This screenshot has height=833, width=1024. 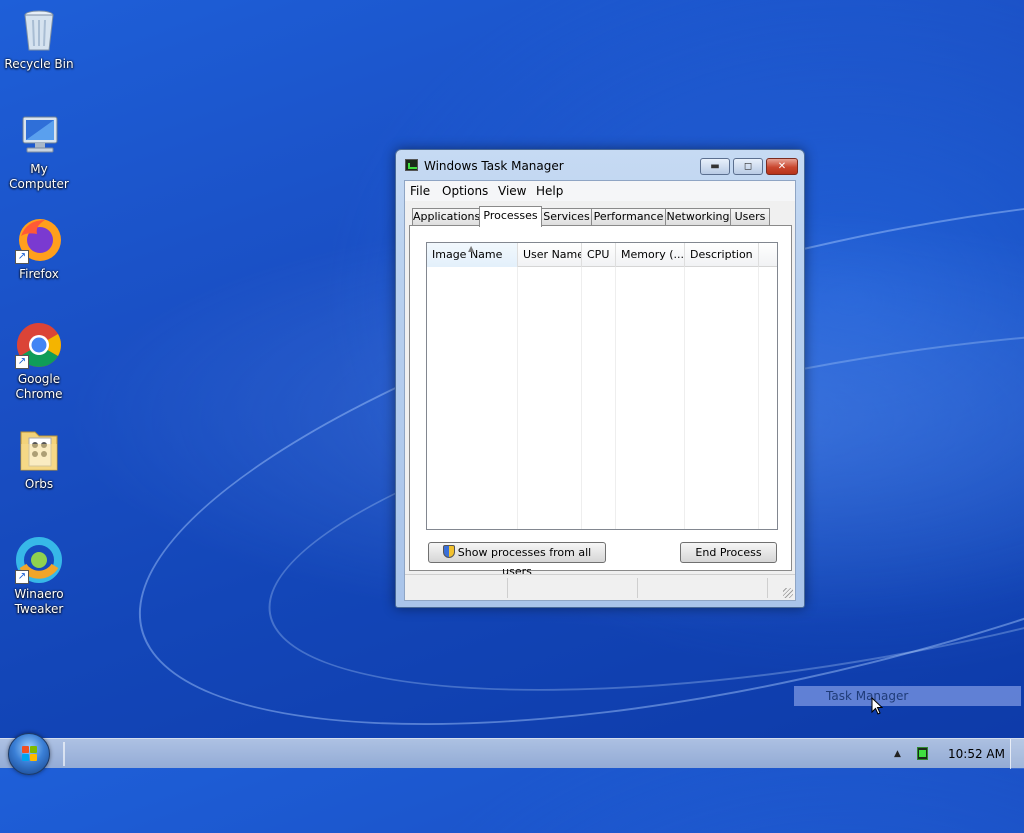 What do you see at coordinates (517, 560) in the screenshot?
I see `show-all-processes-button: Show processes from all users` at bounding box center [517, 560].